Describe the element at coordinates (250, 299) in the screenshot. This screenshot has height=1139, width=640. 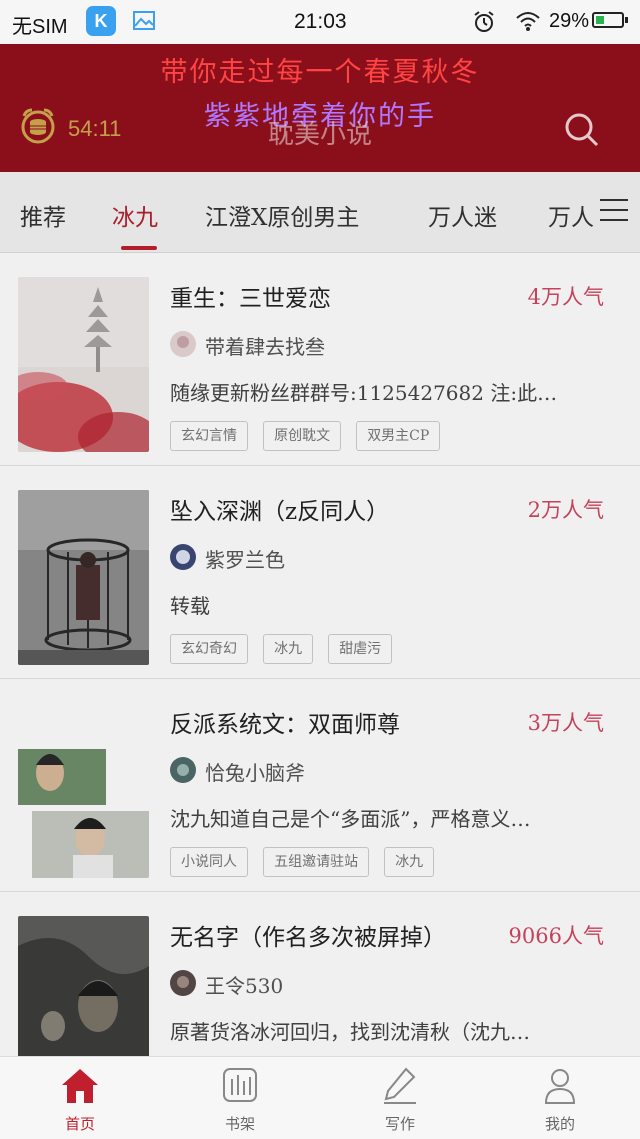
I see `book-title: 重生：三世爱恋` at that location.